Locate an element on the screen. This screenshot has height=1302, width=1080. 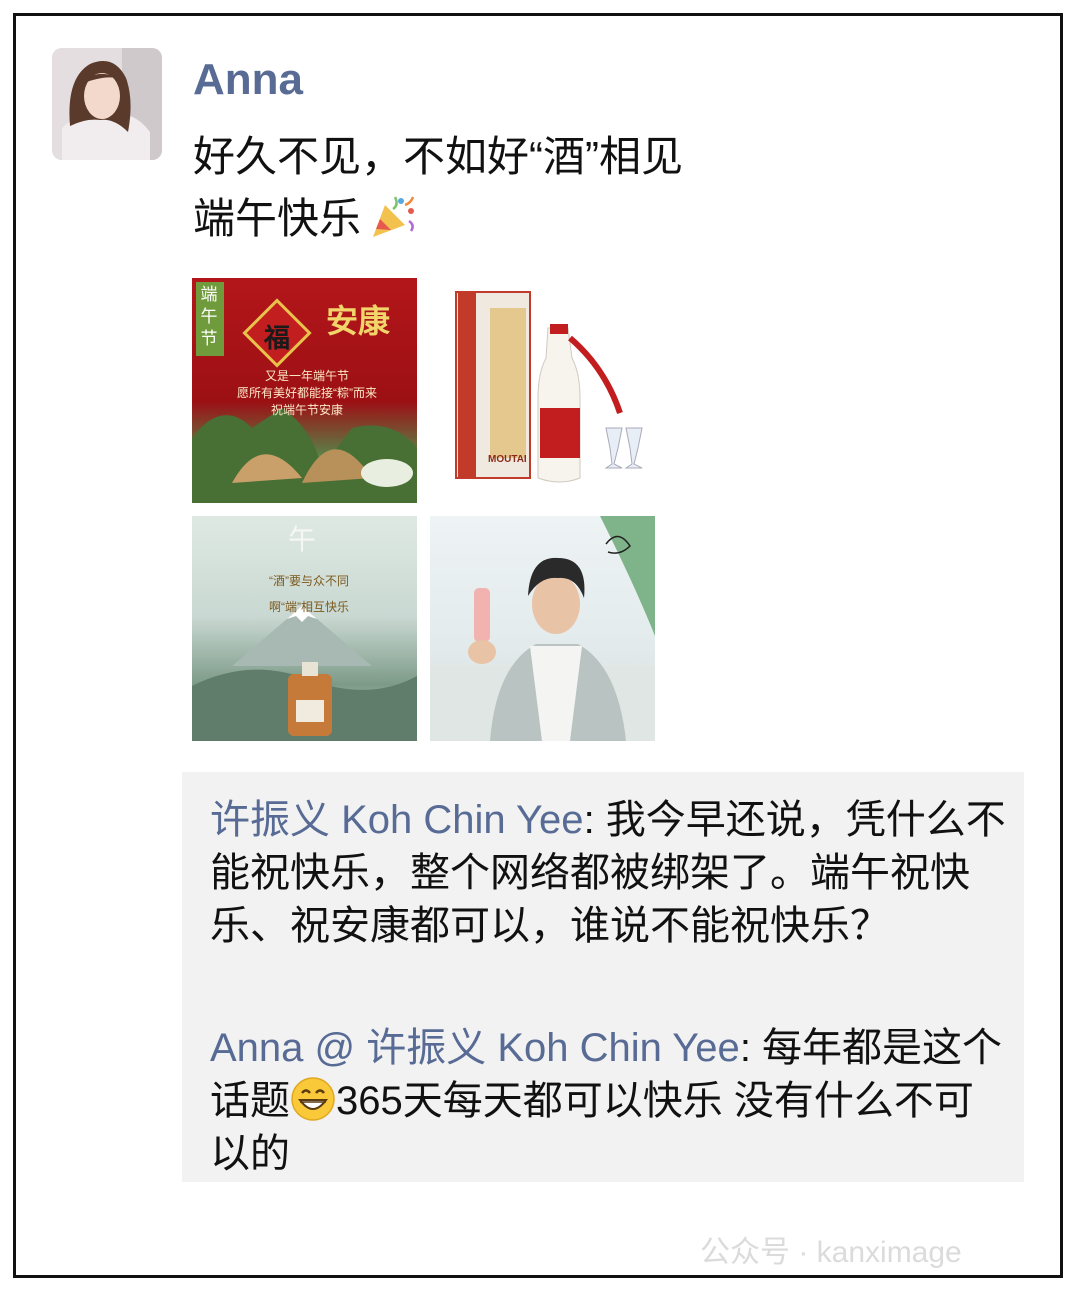
post-text-line-2: 端午快乐 is located at coordinates (306, 219).